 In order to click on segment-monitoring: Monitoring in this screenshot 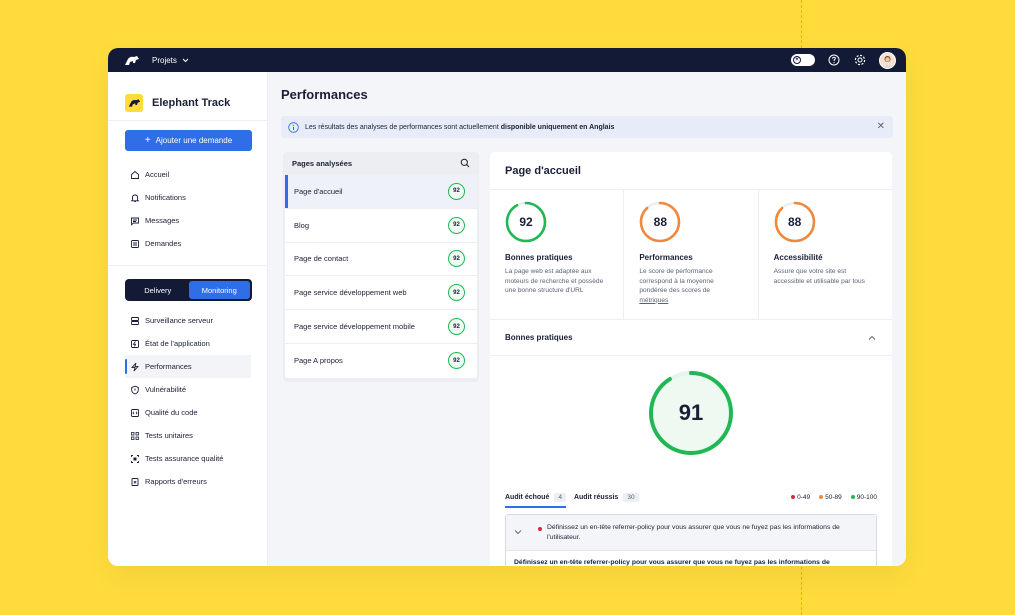, I will do `click(219, 290)`.